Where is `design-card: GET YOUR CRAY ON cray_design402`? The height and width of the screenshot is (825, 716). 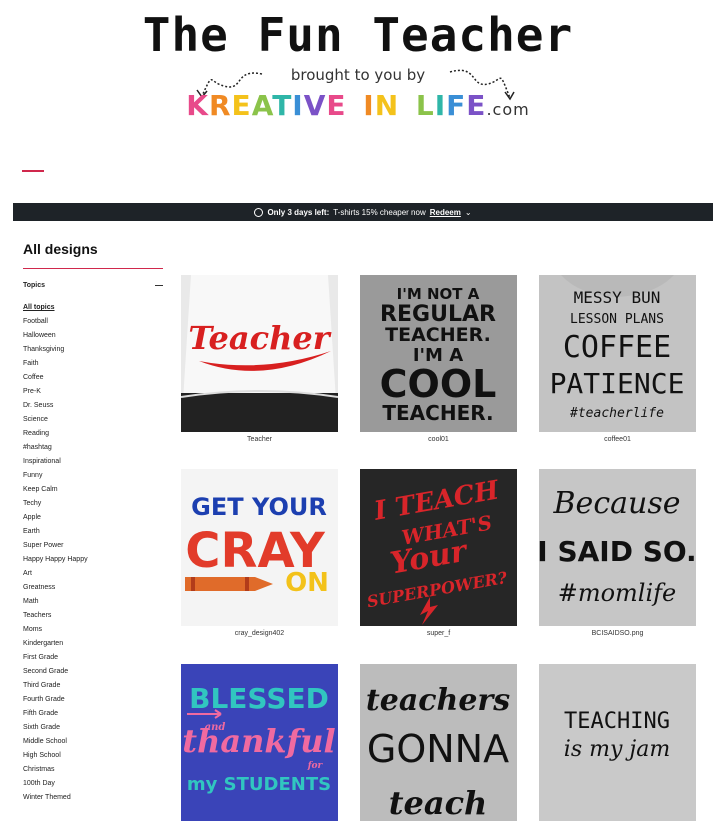
design-card: GET YOUR CRAY ON cray_design402 is located at coordinates (259, 553).